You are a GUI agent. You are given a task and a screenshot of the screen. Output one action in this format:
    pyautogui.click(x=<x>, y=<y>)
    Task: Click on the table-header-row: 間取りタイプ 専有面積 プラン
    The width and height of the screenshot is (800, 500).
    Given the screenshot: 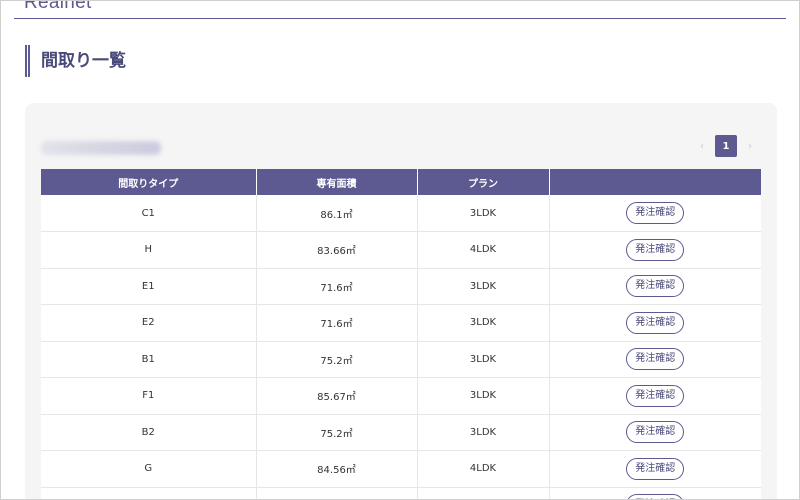 What is the action you would take?
    pyautogui.click(x=401, y=182)
    